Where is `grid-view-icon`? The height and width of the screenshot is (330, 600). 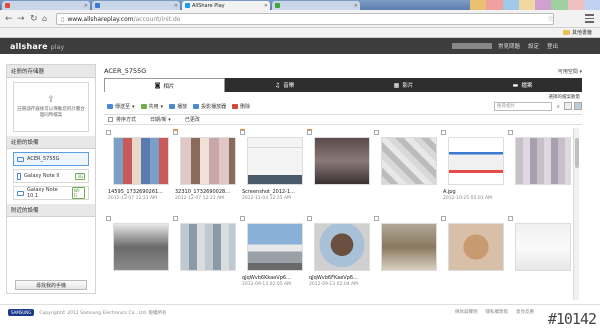
grid-view-icon is located at coordinates (578, 106).